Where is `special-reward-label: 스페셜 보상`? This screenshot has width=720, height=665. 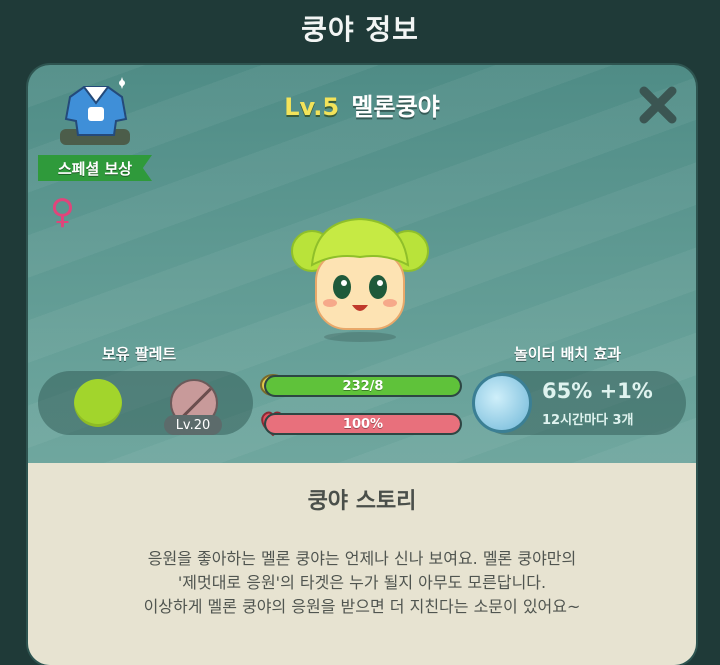 special-reward-label: 스페셜 보상 is located at coordinates (95, 168).